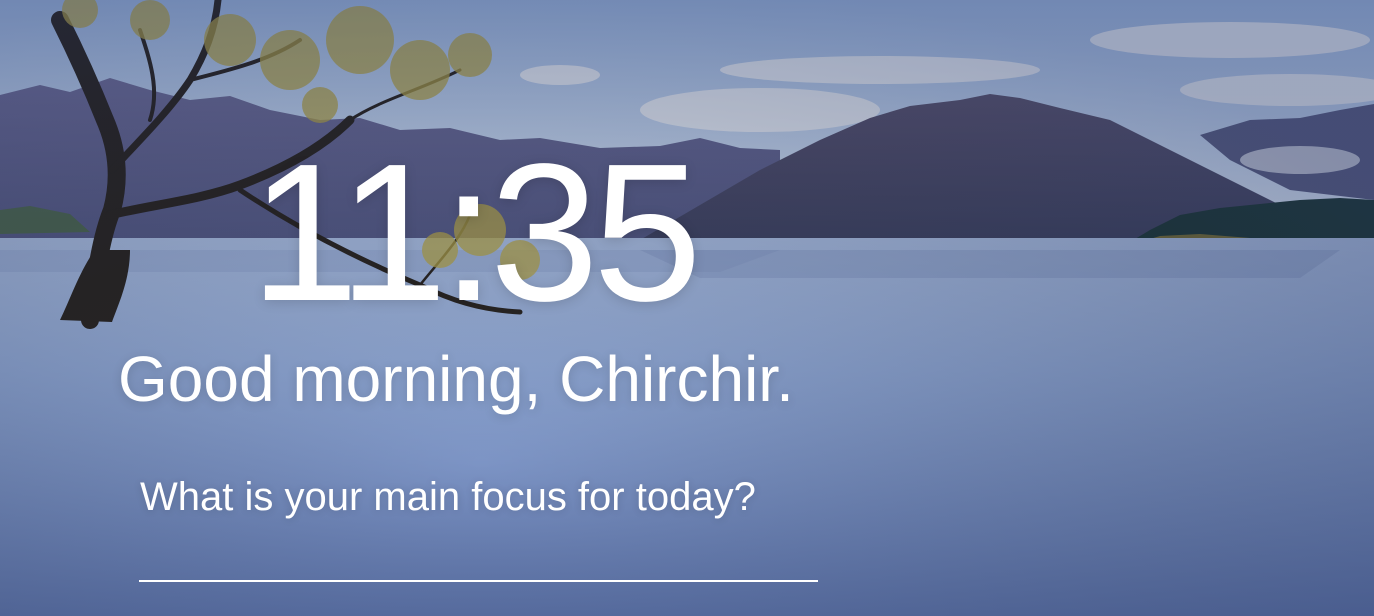 The width and height of the screenshot is (1374, 616). Describe the element at coordinates (448, 497) in the screenshot. I see `focus-prompt-label: What is your main focus for today?` at that location.